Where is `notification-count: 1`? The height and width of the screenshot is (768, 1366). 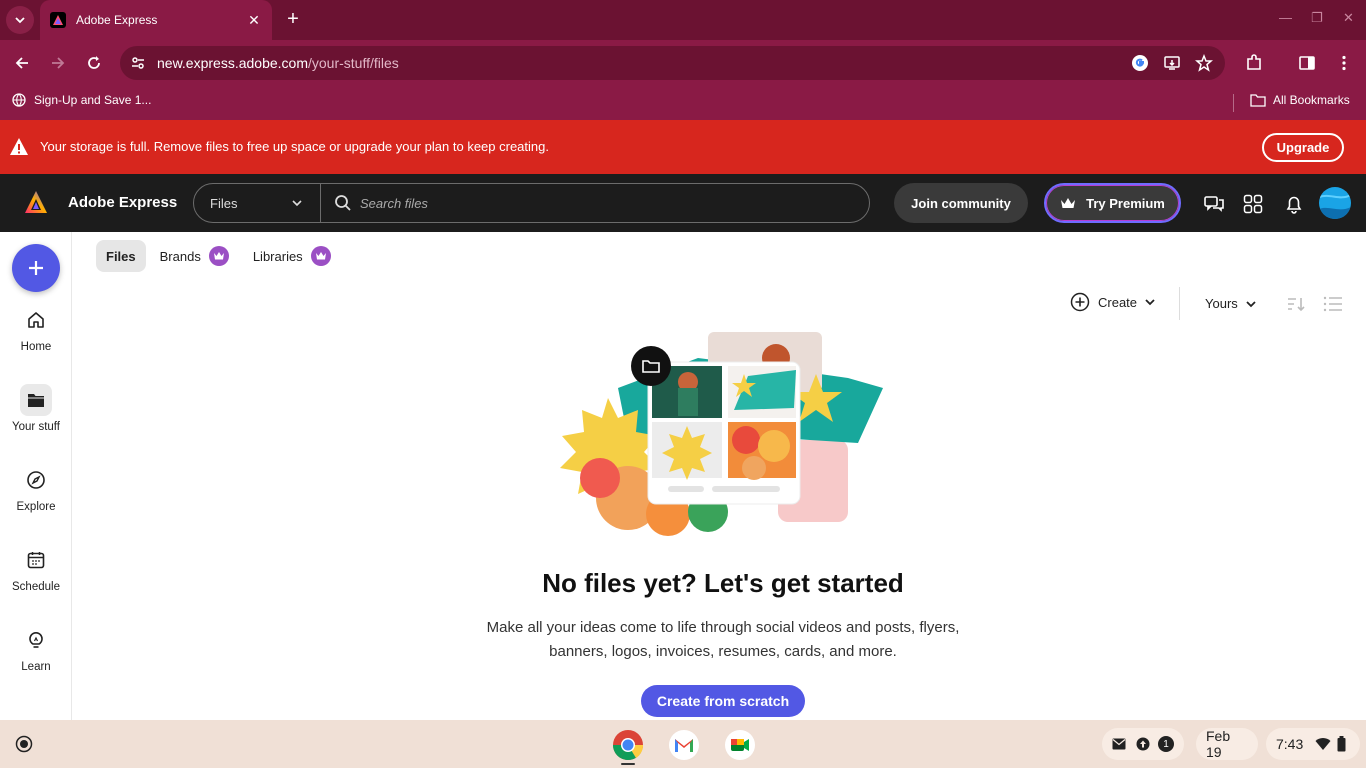 notification-count: 1 is located at coordinates (1166, 744).